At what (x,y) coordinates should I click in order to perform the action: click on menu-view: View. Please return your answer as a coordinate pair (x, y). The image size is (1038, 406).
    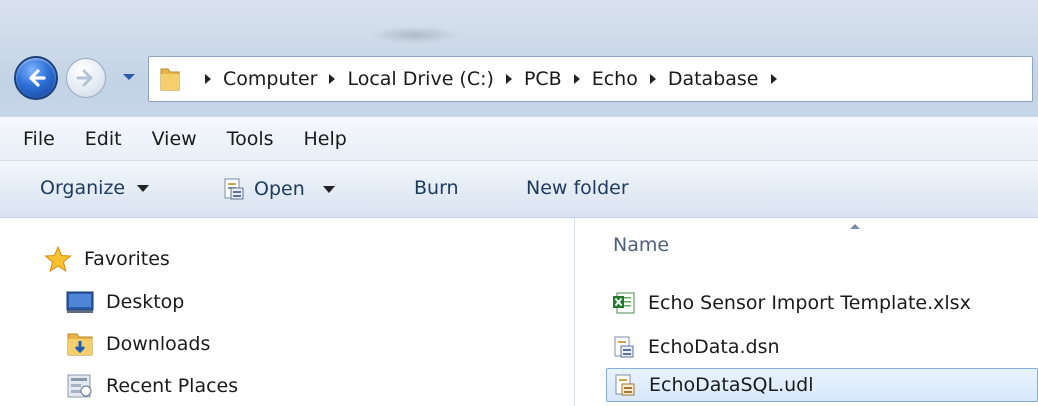
    Looking at the image, I should click on (174, 139).